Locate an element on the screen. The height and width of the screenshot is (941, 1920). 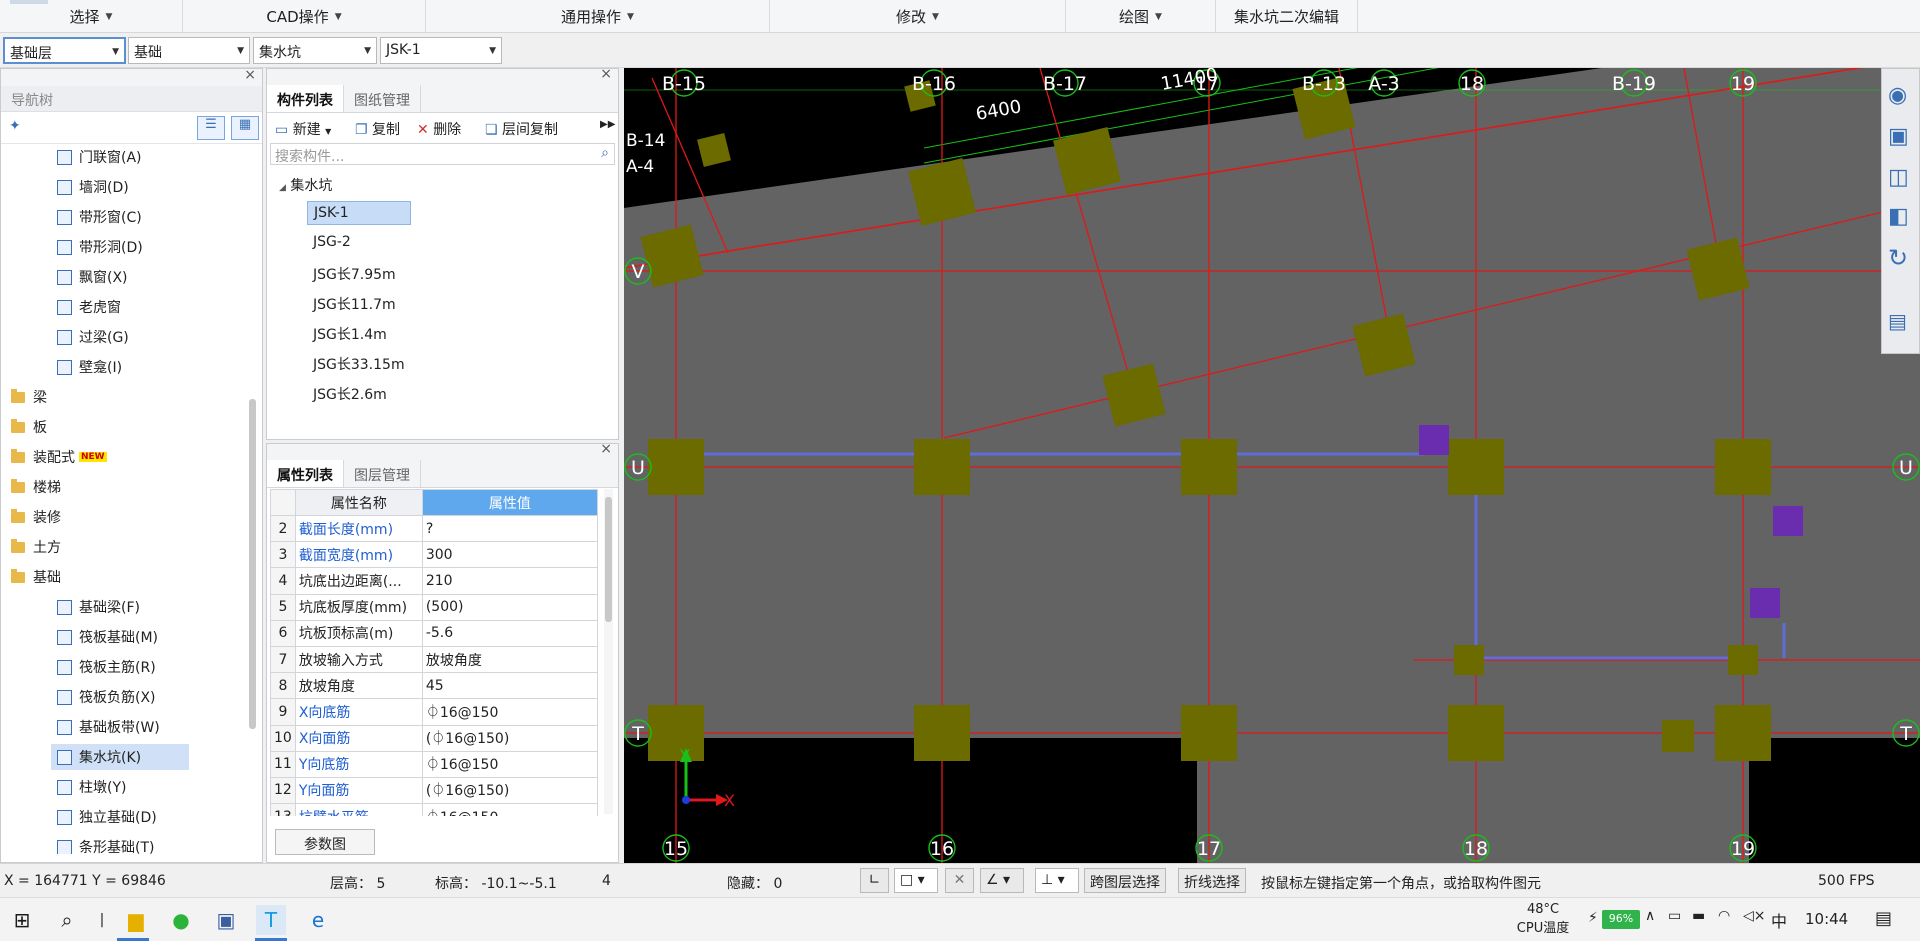
property-row: 9 X向底筋 ⏀16@150 is located at coordinates (434, 712).